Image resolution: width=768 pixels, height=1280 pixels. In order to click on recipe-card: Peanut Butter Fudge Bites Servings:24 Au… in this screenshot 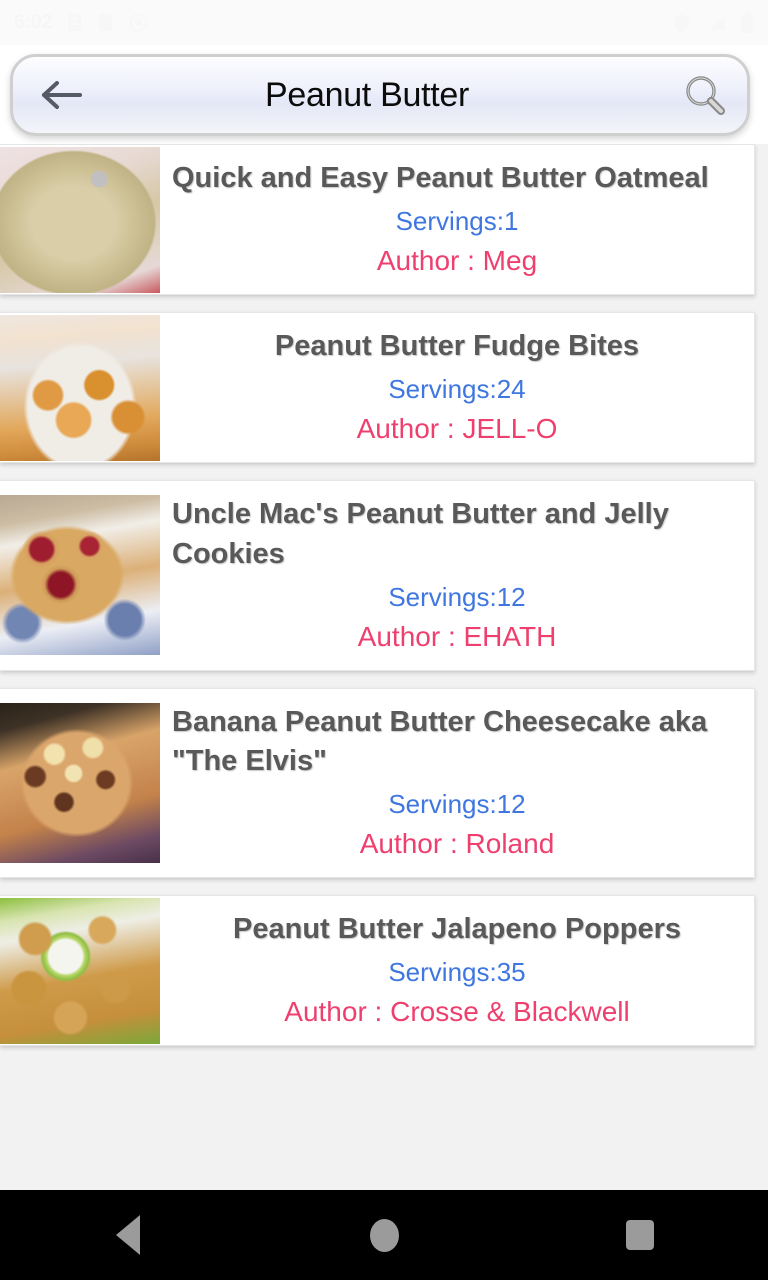, I will do `click(377, 388)`.